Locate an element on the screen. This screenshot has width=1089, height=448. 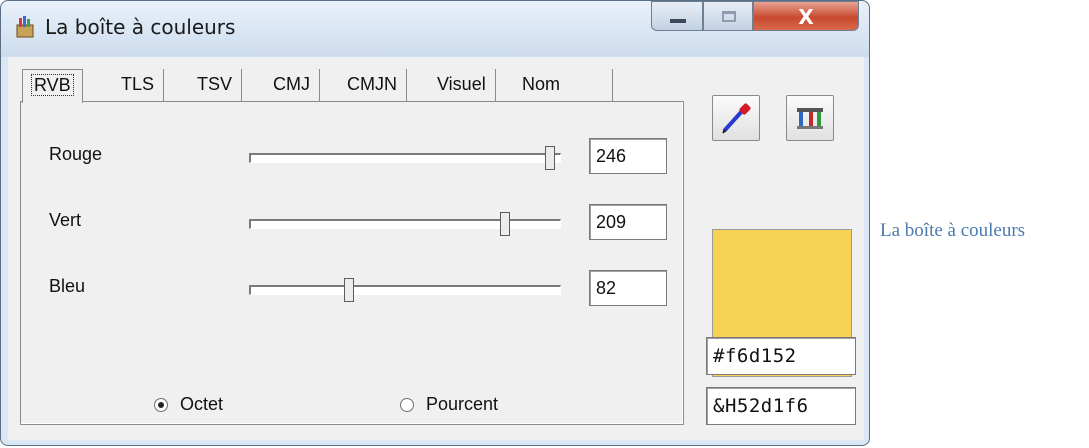
vert-slider-track is located at coordinates (405, 224).